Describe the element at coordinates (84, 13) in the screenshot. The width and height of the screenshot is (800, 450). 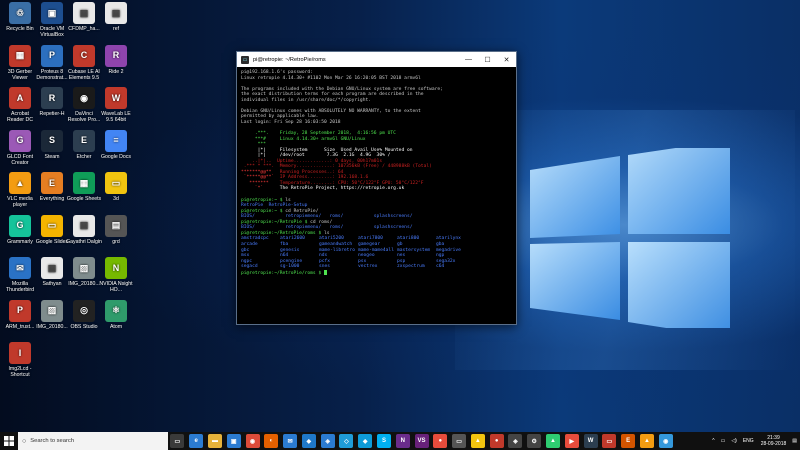
I see `file-icon: ▤` at that location.